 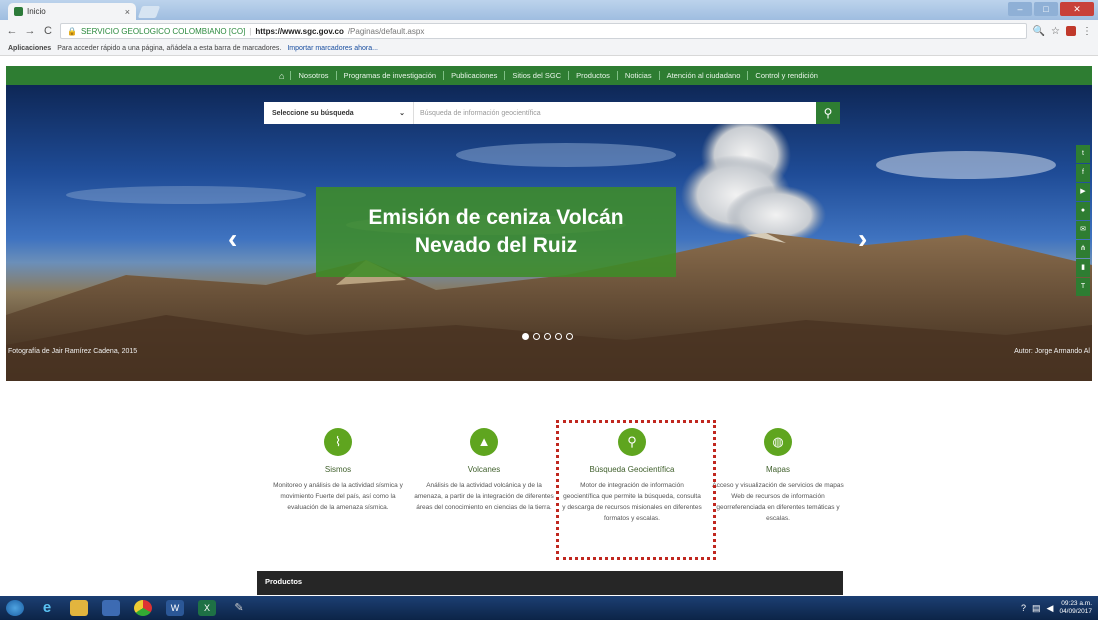 I want to click on search-button: ⚲, so click(x=828, y=113).